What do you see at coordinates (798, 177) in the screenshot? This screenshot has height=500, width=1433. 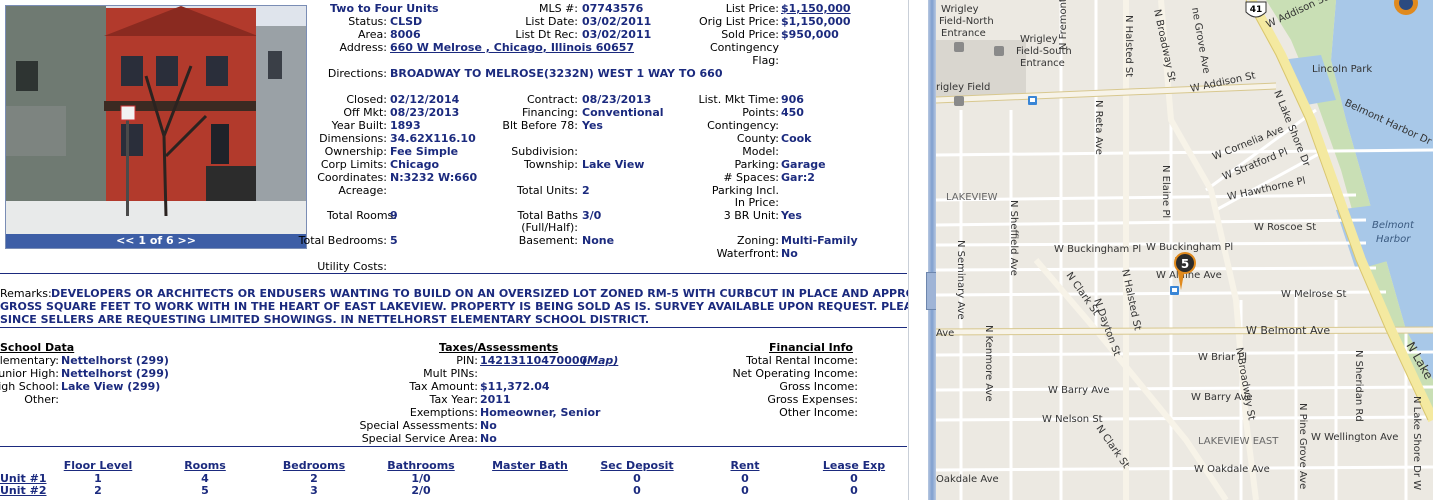 I see `spaces-value: Gar:2` at bounding box center [798, 177].